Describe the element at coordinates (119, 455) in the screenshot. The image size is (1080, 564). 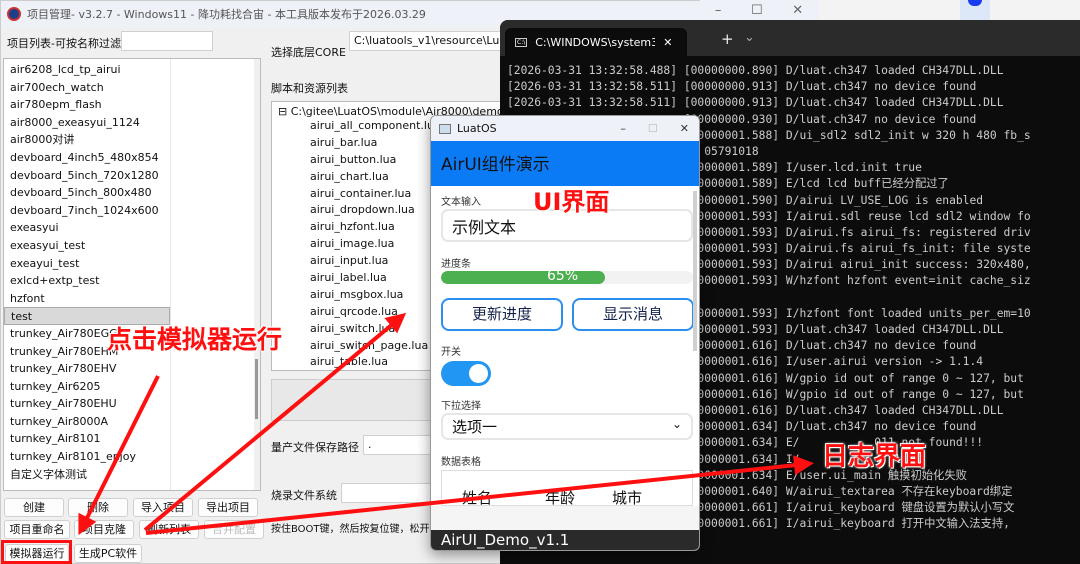
I see `arrow-to-simulator-button` at that location.